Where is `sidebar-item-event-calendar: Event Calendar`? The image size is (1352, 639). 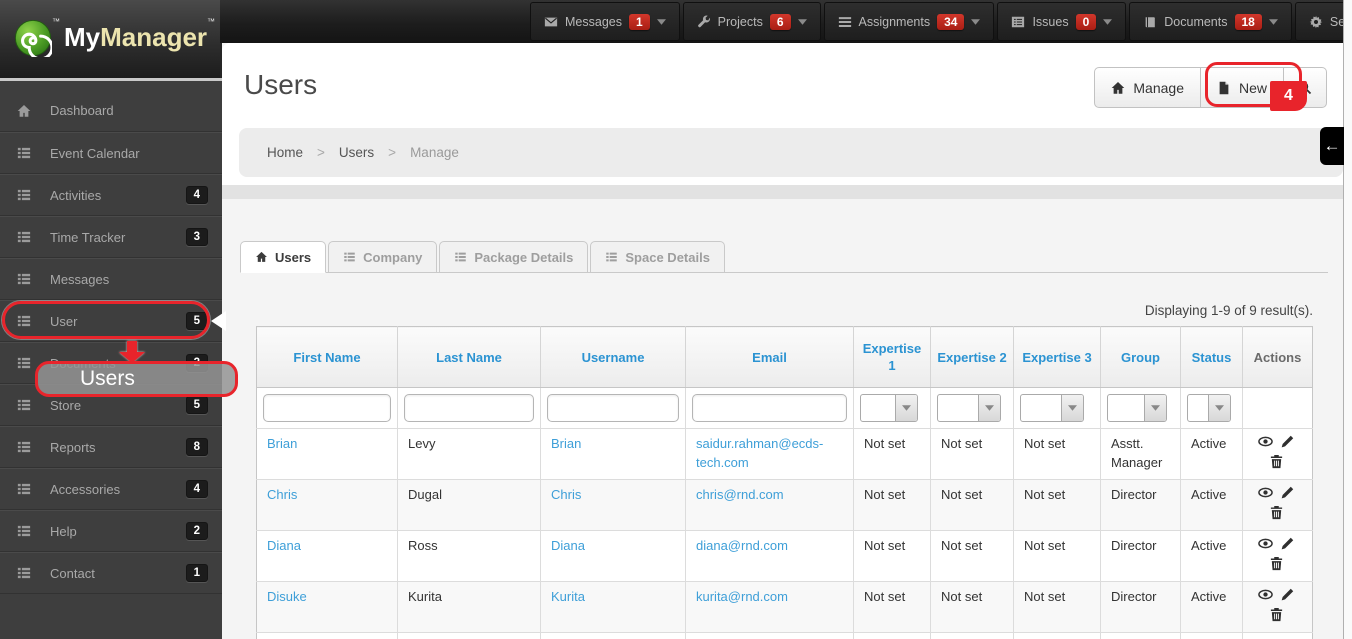 sidebar-item-event-calendar: Event Calendar is located at coordinates (111, 153).